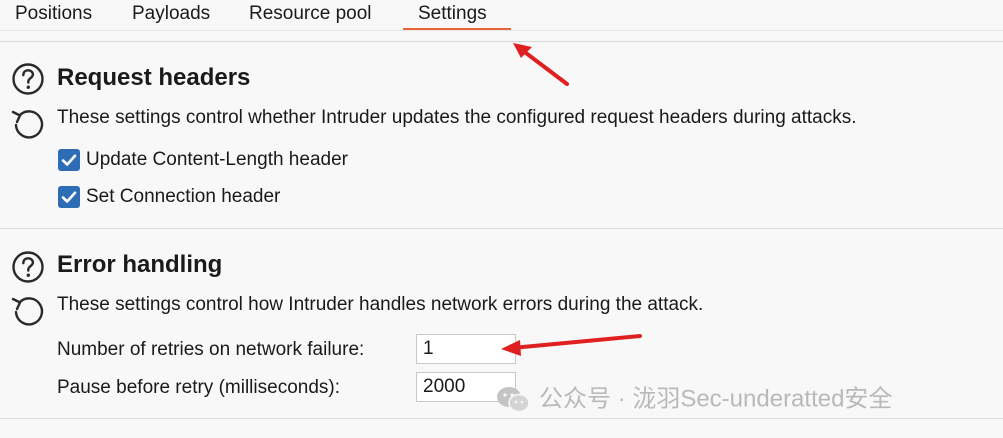  What do you see at coordinates (217, 159) in the screenshot?
I see `update-content-length-label: Update Content-Length header` at bounding box center [217, 159].